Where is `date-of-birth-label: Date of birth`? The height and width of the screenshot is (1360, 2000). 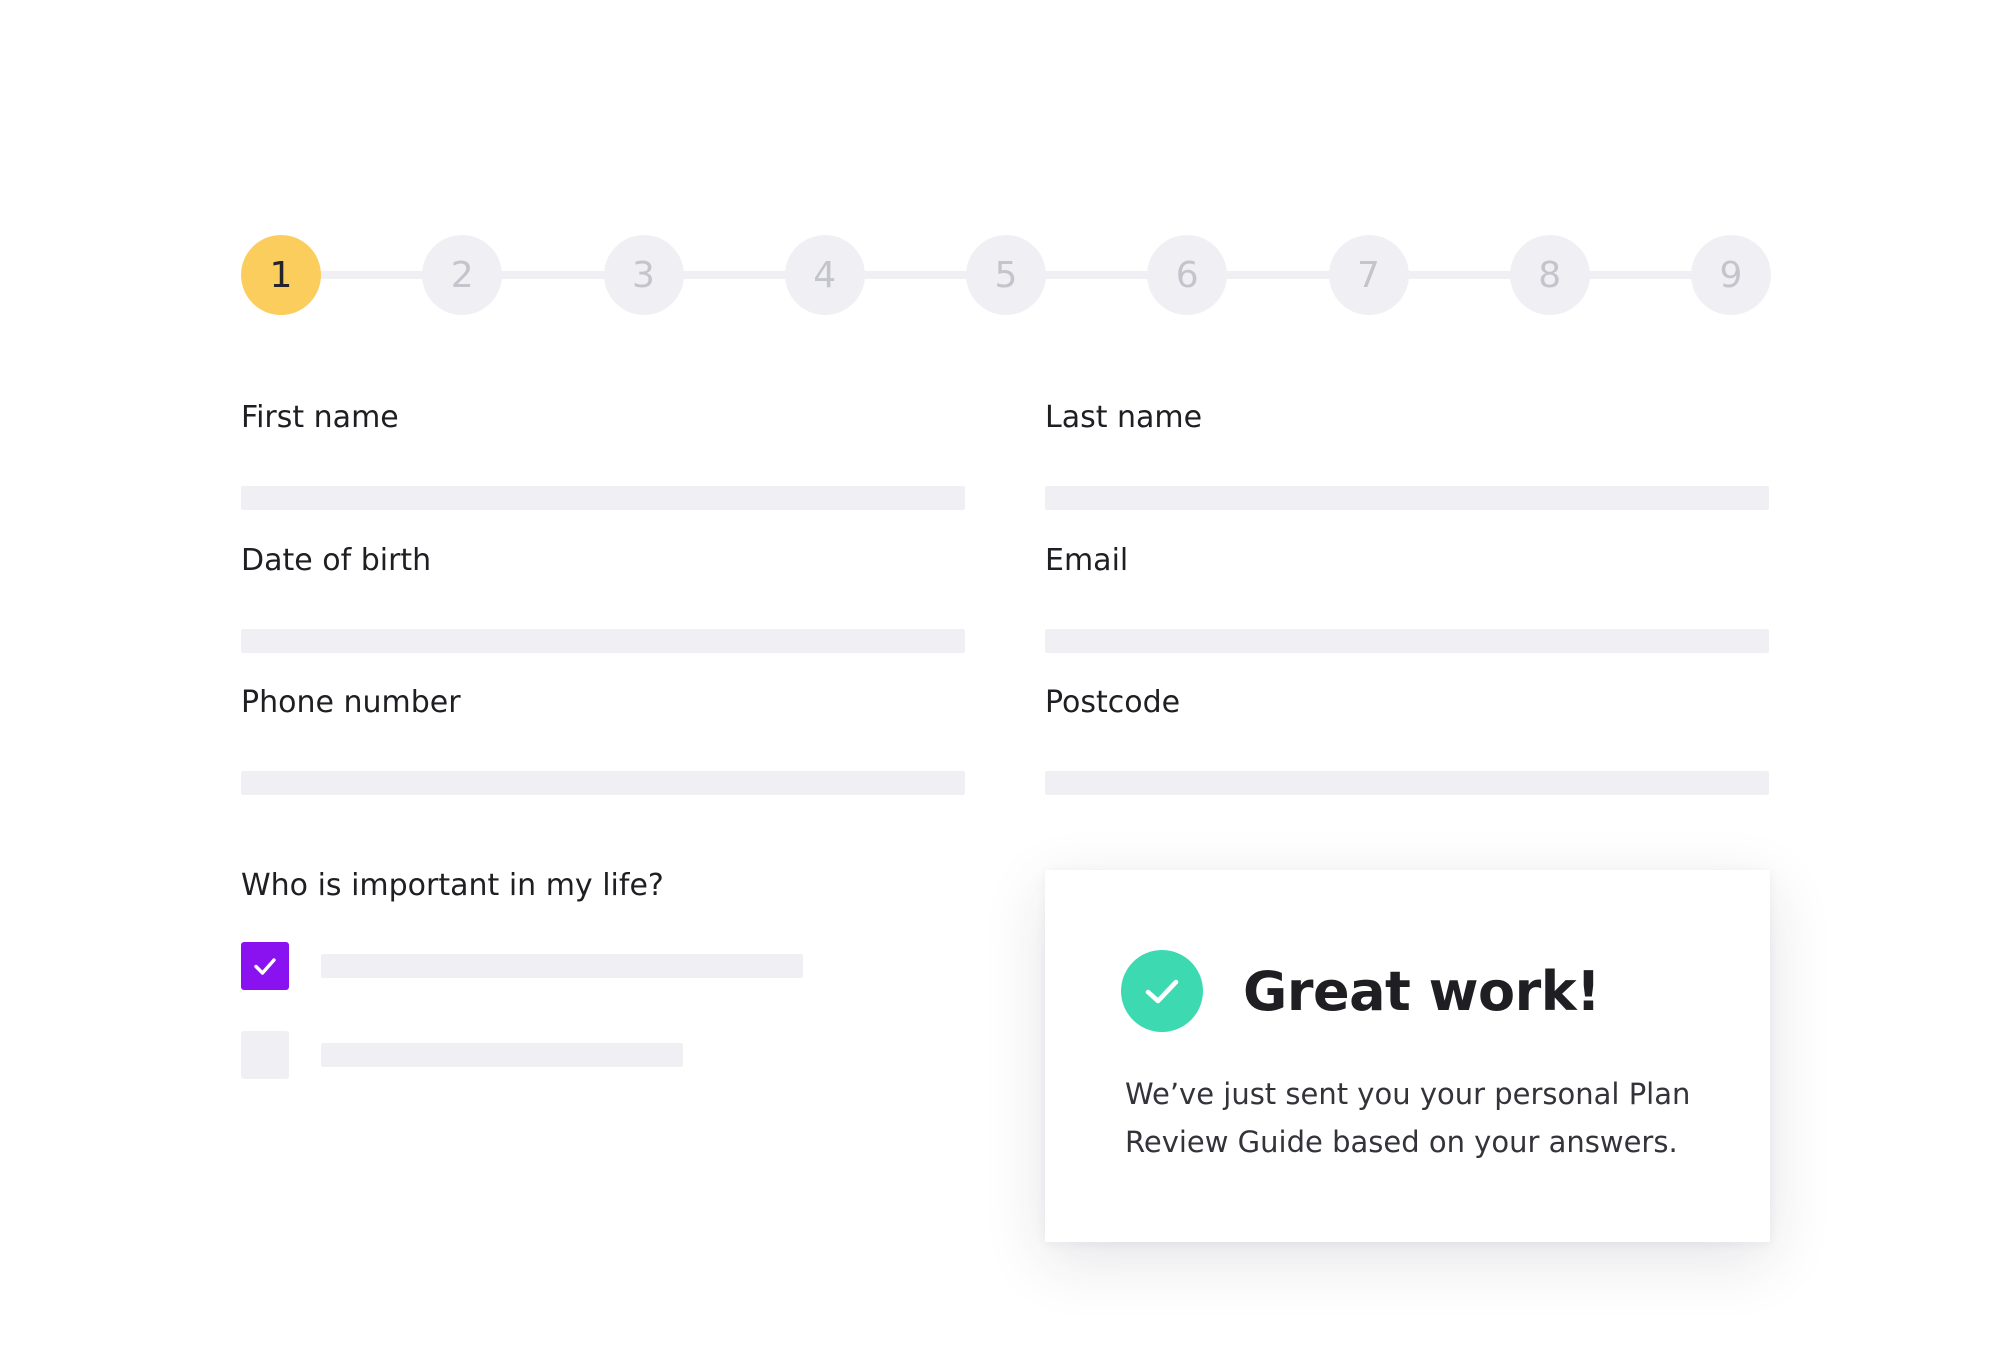
date-of-birth-label: Date of birth is located at coordinates (336, 560).